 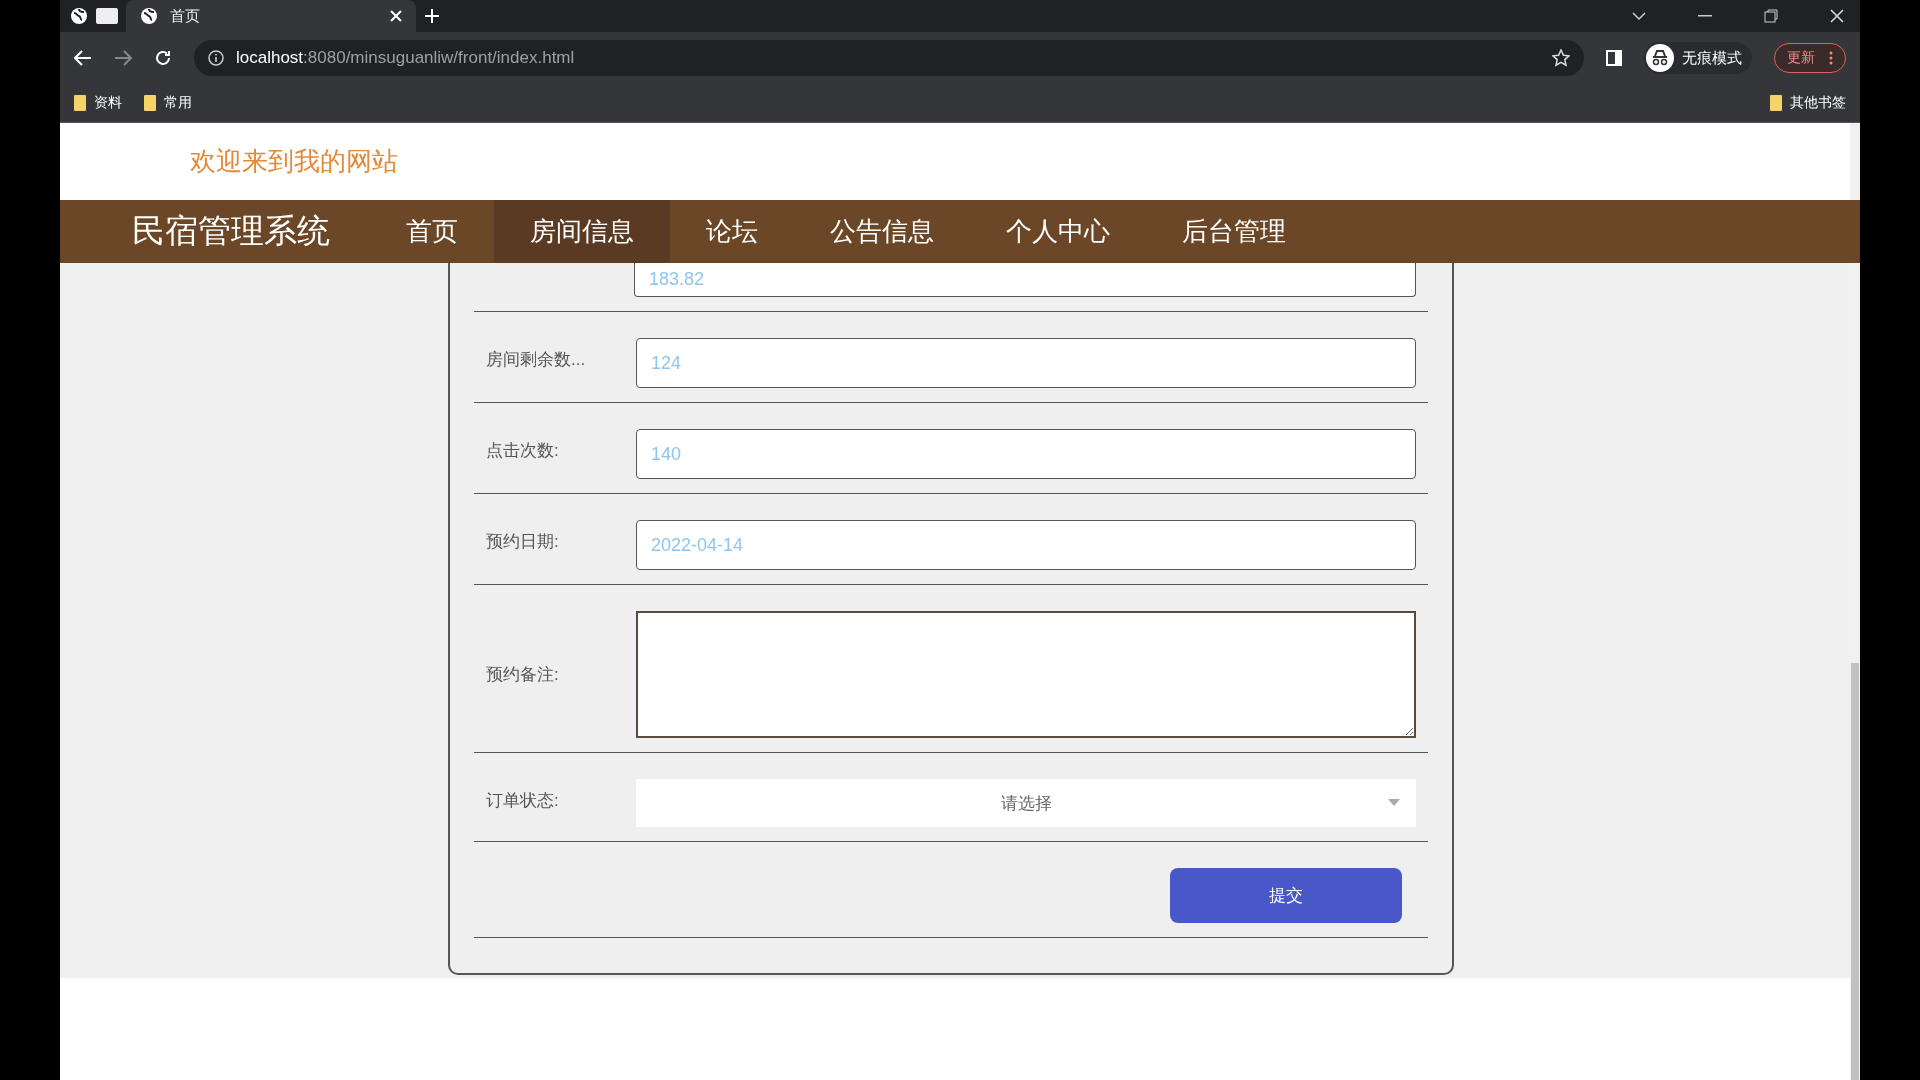 I want to click on status-select: 请选择, so click(x=1026, y=803).